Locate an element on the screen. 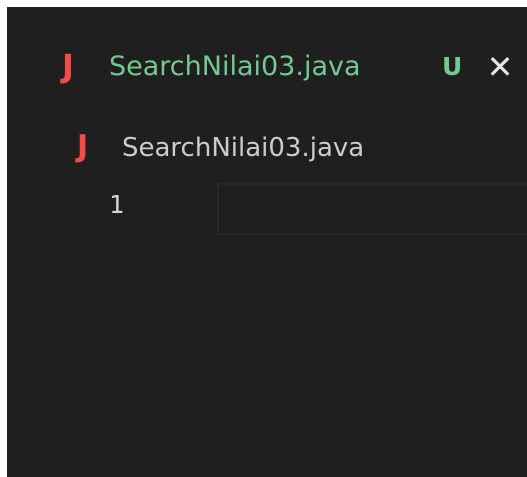 Image resolution: width=527 pixels, height=477 pixels. tab-title: SearchNilai03.java is located at coordinates (235, 67).